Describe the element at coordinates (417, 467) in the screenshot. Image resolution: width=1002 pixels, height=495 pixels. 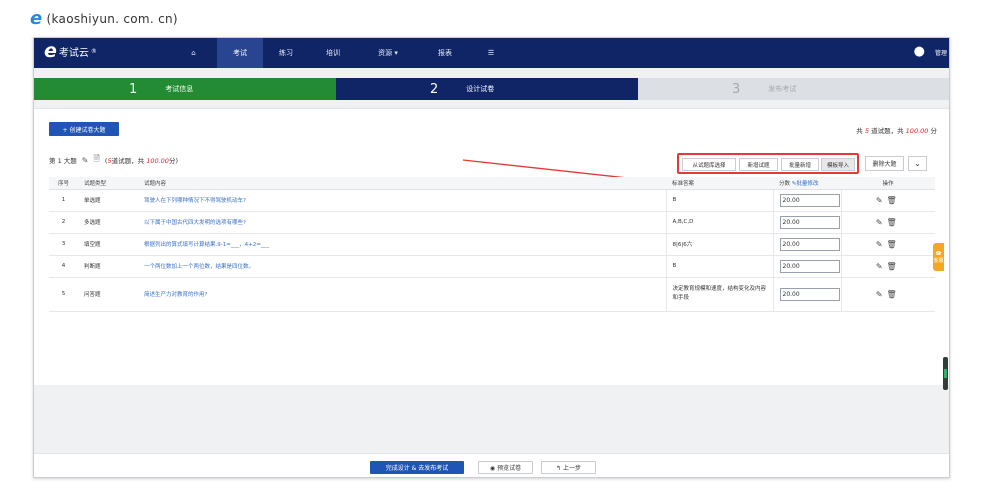
I see `finish-and-publish-button: 完成设计 & 去发布考试` at that location.